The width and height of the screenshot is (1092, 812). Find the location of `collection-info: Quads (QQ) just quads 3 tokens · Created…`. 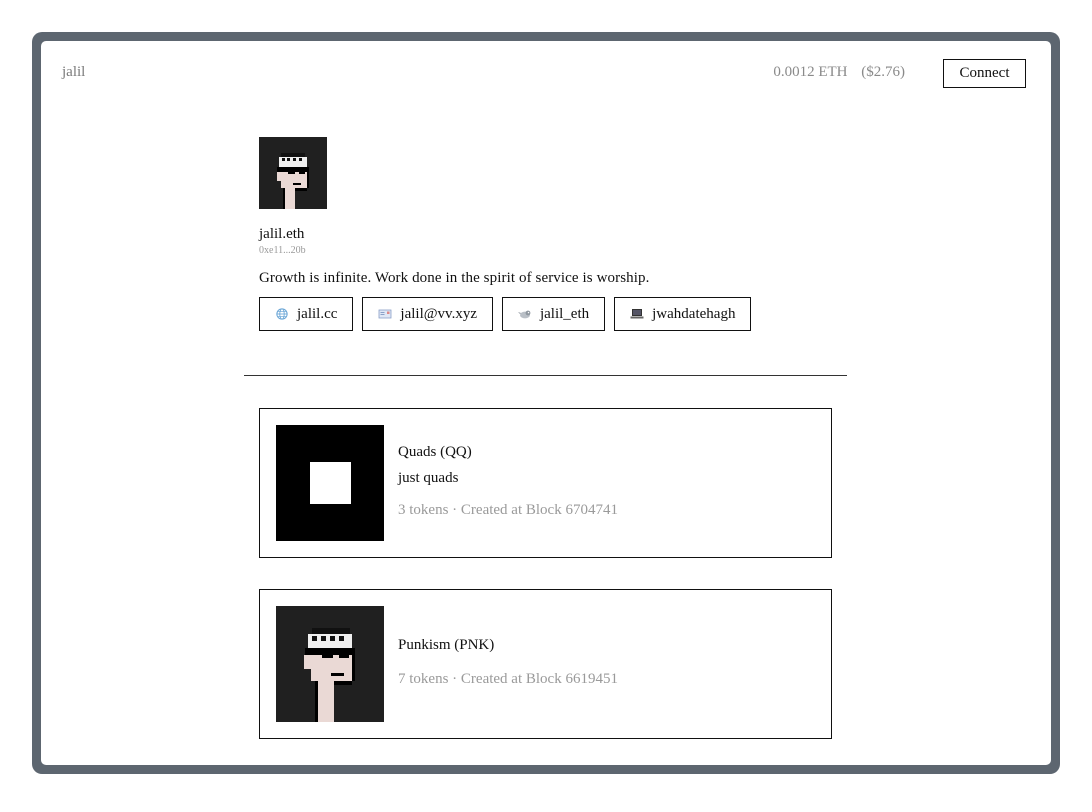

collection-info: Quads (QQ) just quads 3 tokens · Created… is located at coordinates (508, 481).